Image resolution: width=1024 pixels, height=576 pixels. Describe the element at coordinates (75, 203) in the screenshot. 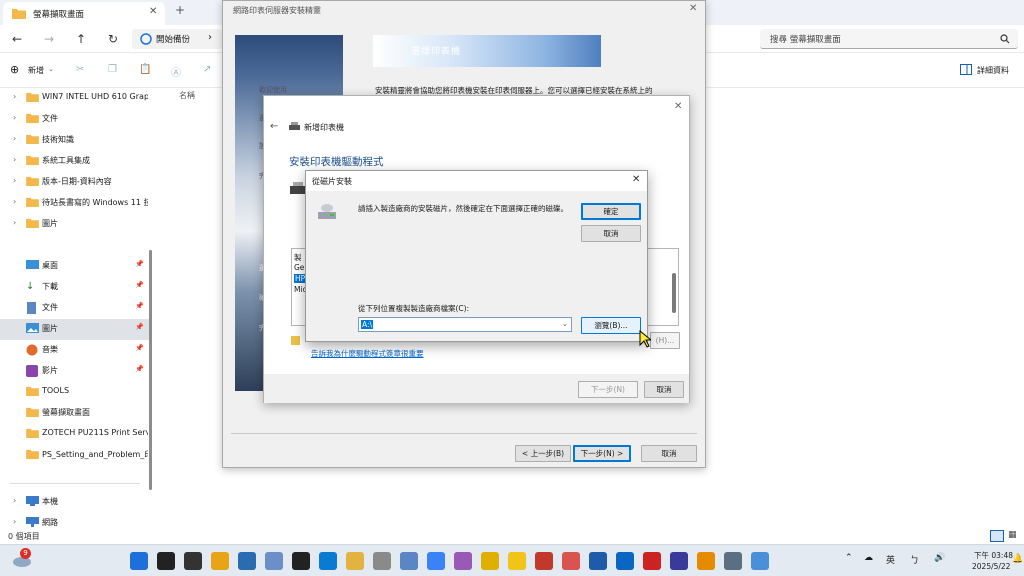

I see `tree-item: › 待站長書寫的 Windows 11 技` at that location.